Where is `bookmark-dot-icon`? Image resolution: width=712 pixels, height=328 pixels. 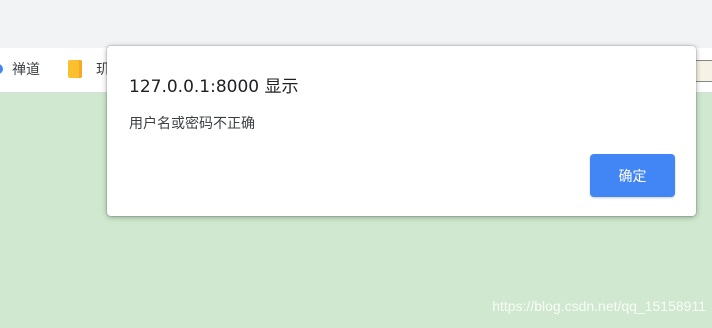 bookmark-dot-icon is located at coordinates (1, 69).